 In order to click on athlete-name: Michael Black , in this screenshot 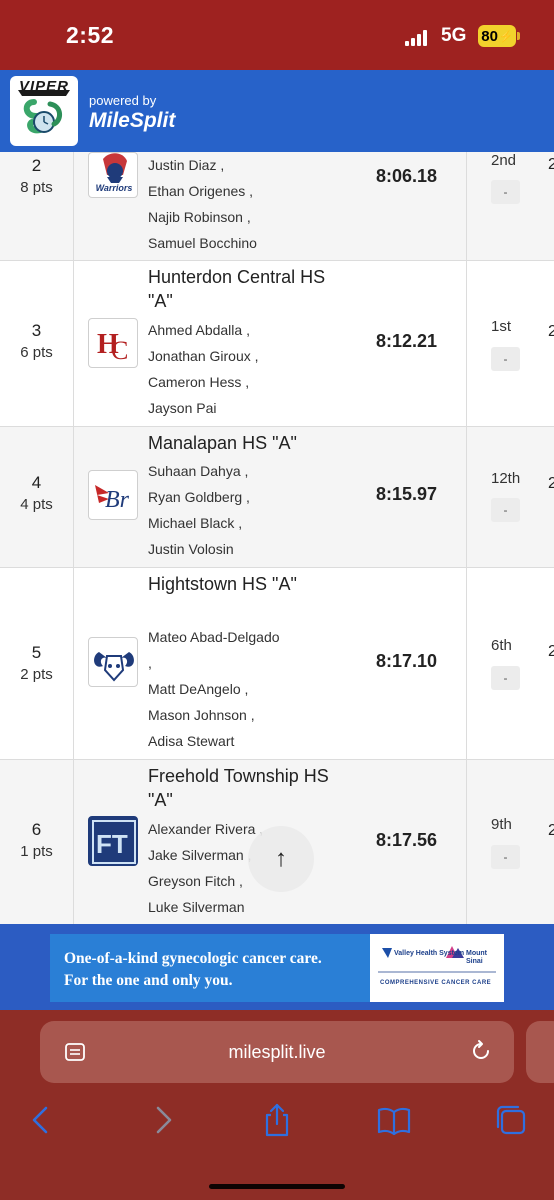, I will do `click(248, 523)`.